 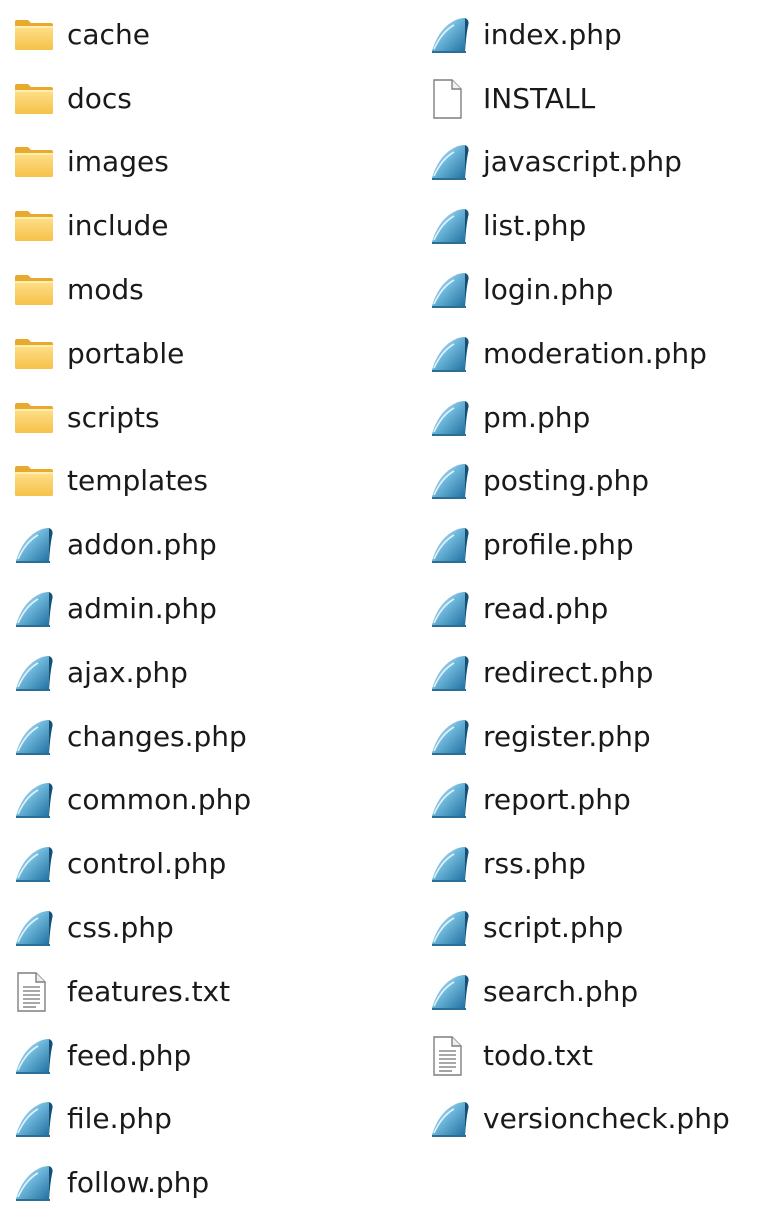 I want to click on file-item: versioncheck.php, so click(x=580, y=1120).